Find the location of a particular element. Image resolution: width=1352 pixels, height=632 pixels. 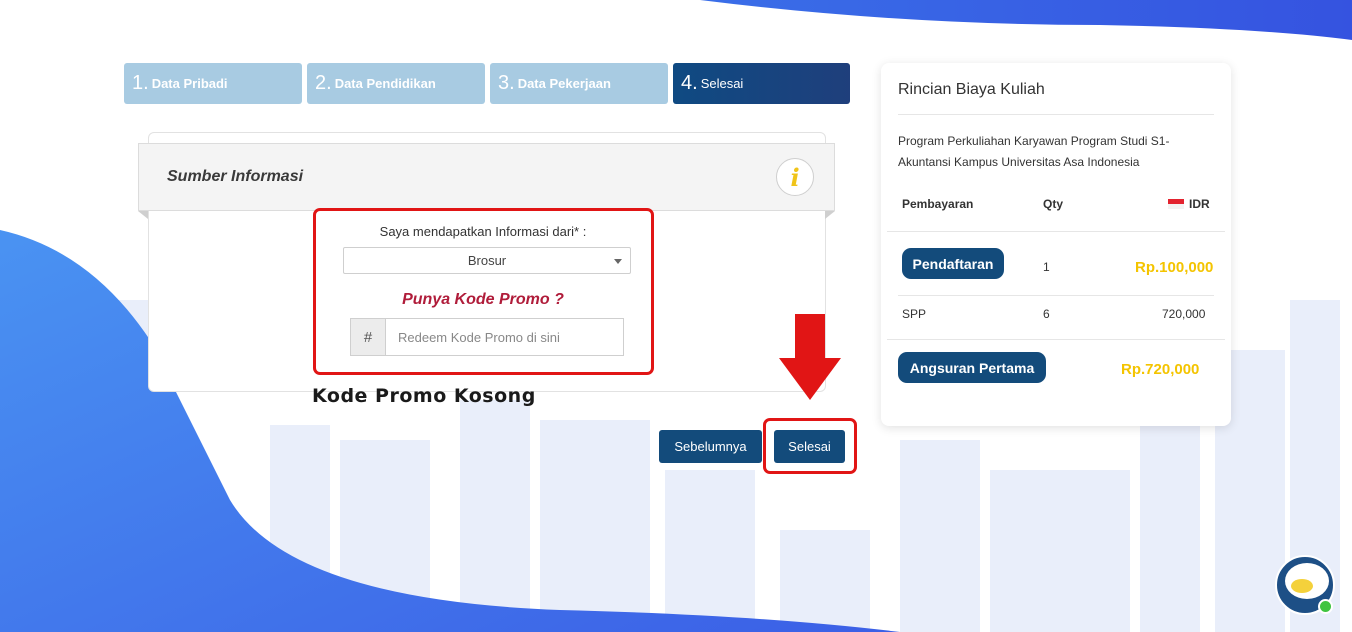

step-label: Data Pendidikan is located at coordinates (385, 83).